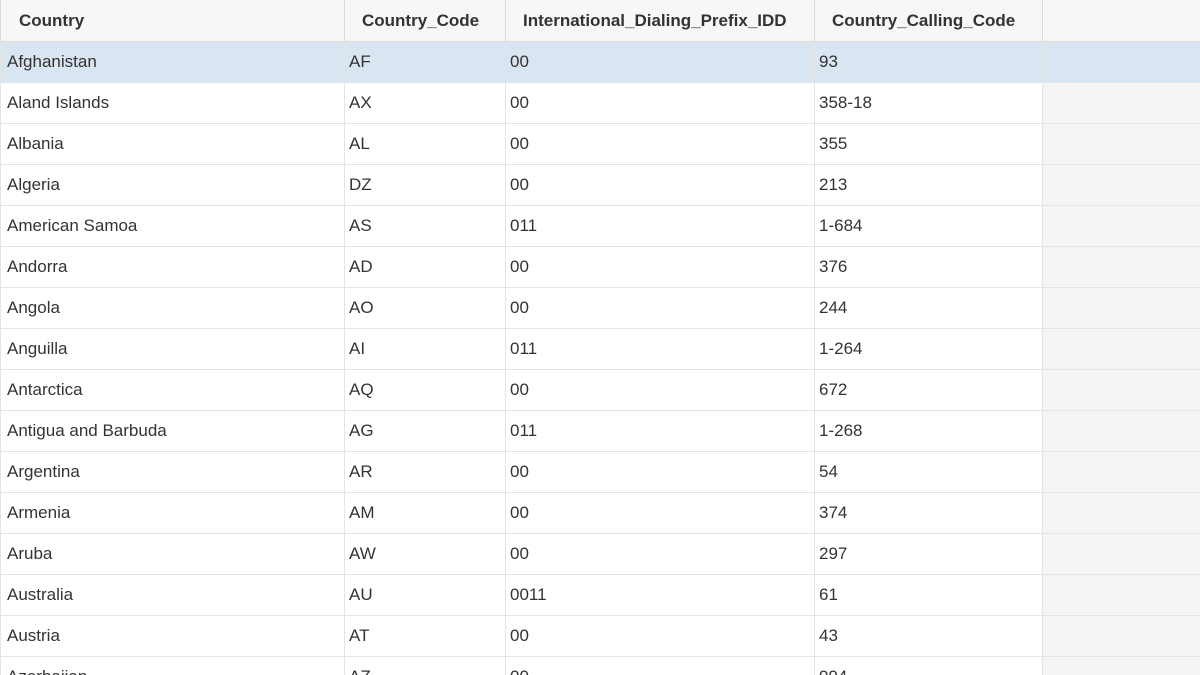 This screenshot has height=675, width=1200. I want to click on cell-country-code: AF, so click(425, 62).